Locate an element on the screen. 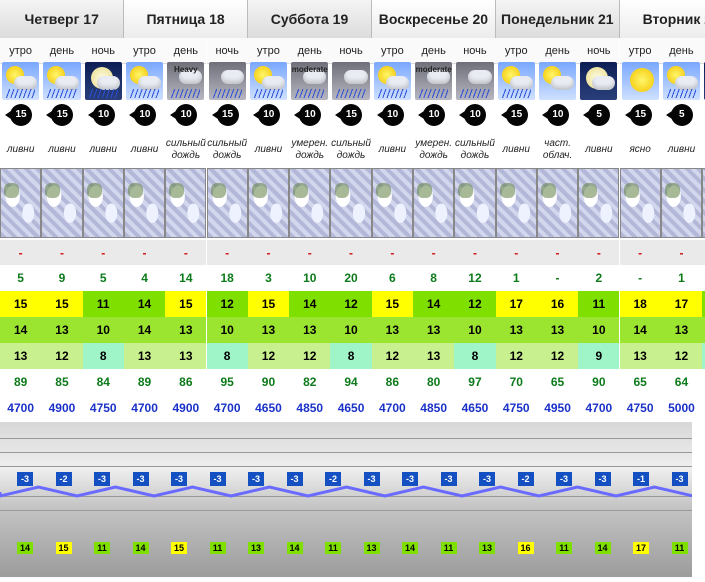 This screenshot has width=705, height=582. partly-cloudy-rain-icon is located at coordinates (392, 81).